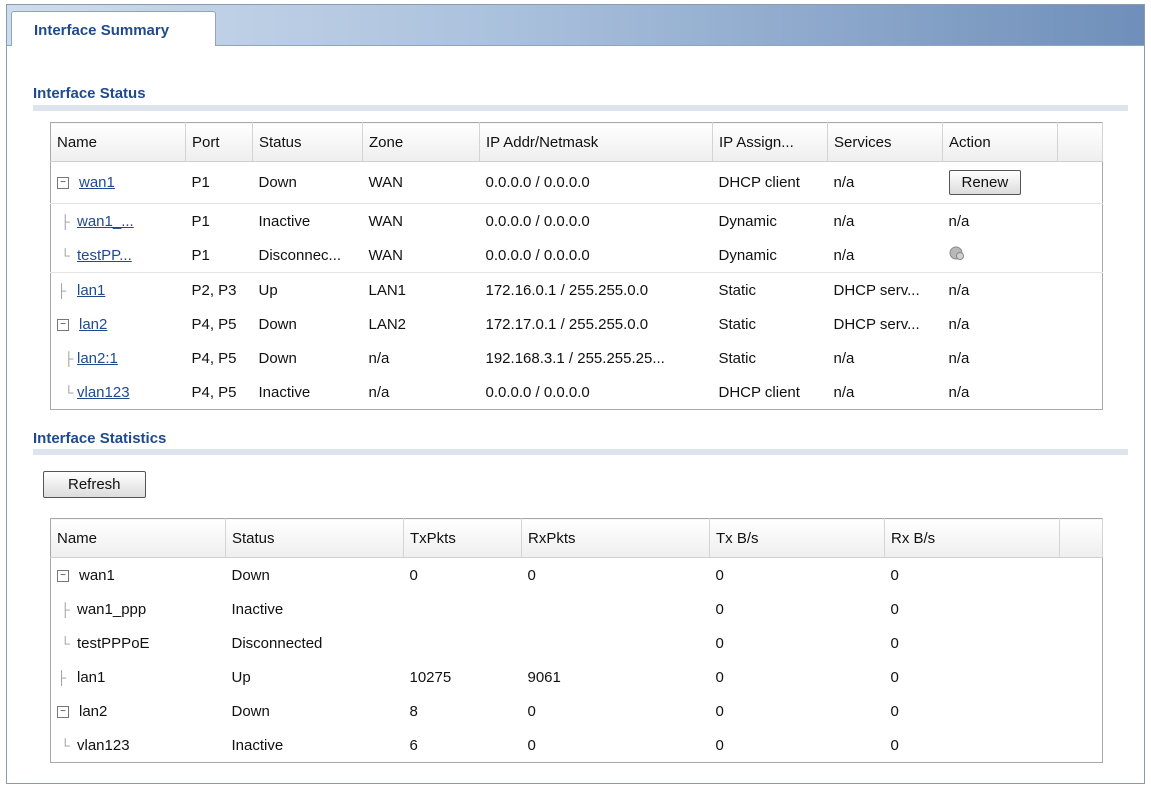  I want to click on connect-icon, so click(957, 253).